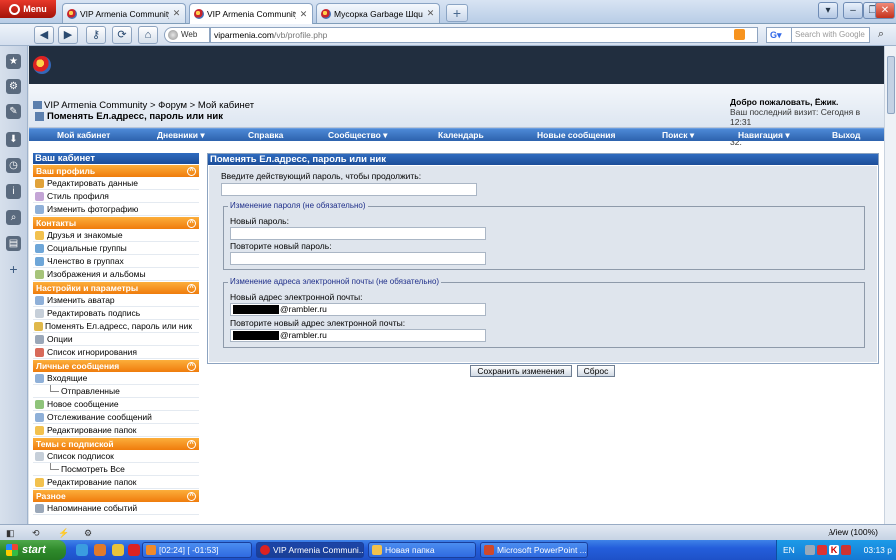  I want to click on sidebar-item-friends: Друзья и знакомые, so click(116, 235).